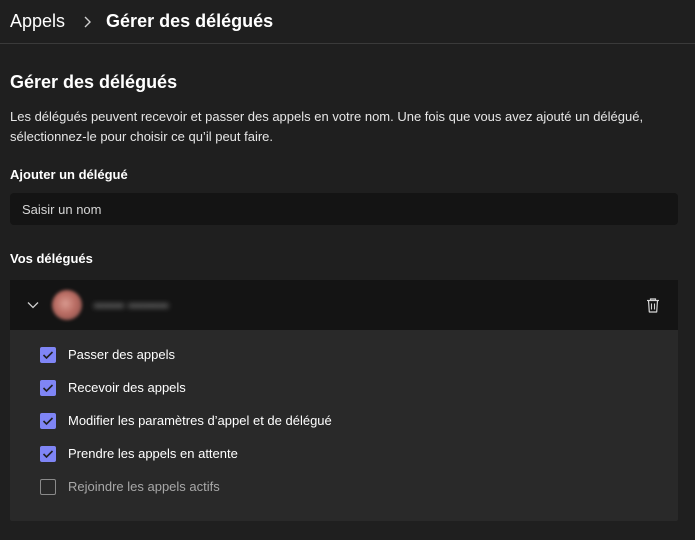 The height and width of the screenshot is (540, 695). Describe the element at coordinates (48, 486) in the screenshot. I see `checkbox-join-active-calls` at that location.